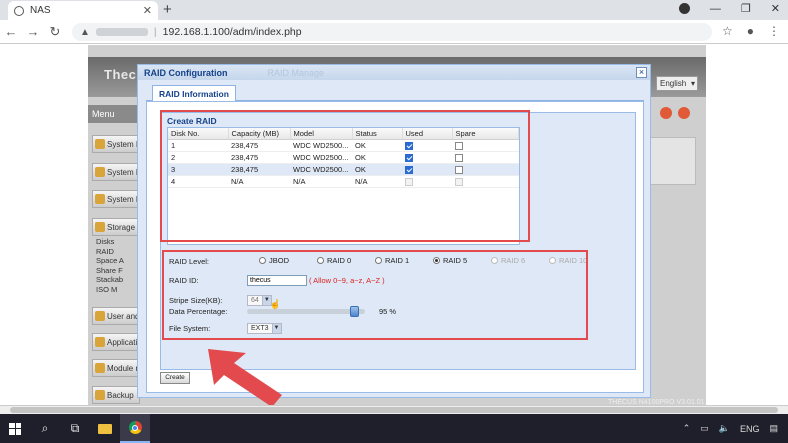 The height and width of the screenshot is (443, 788). Describe the element at coordinates (746, 8) in the screenshot. I see `restore-icon: ❐` at that location.